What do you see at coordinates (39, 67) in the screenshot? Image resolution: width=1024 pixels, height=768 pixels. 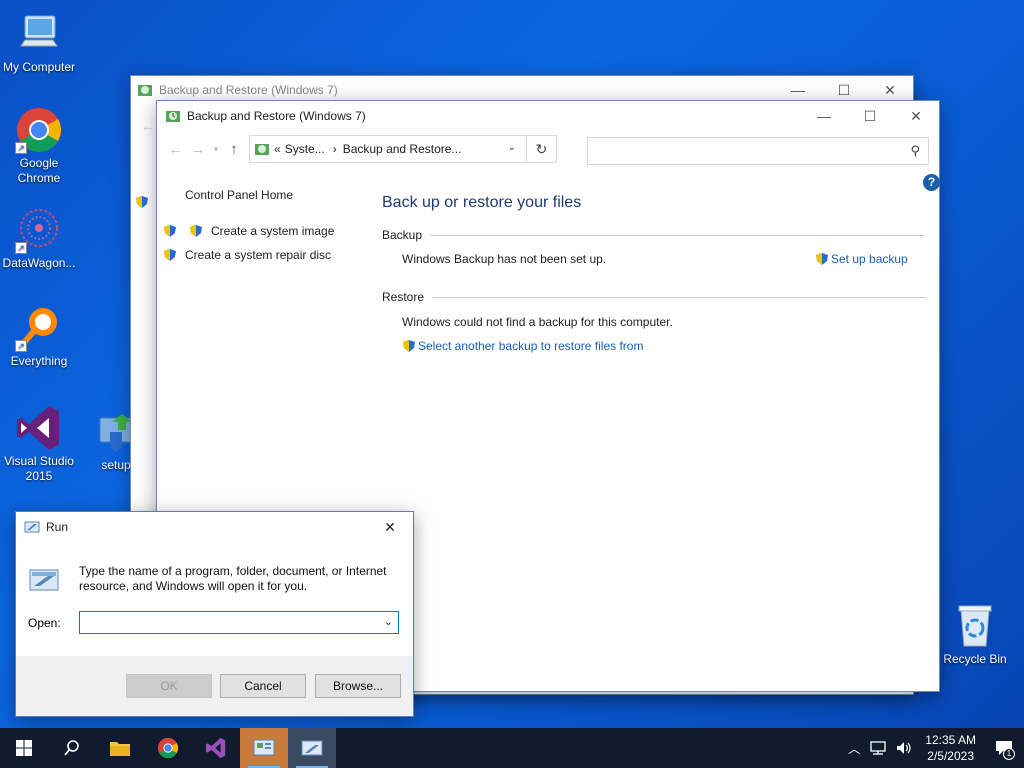 I see `desktop-icon-label: My Computer` at bounding box center [39, 67].